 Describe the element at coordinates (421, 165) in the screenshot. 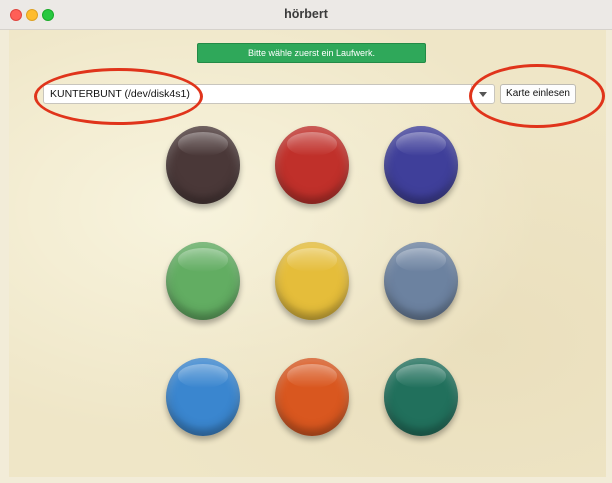

I see `disc-indigo` at that location.